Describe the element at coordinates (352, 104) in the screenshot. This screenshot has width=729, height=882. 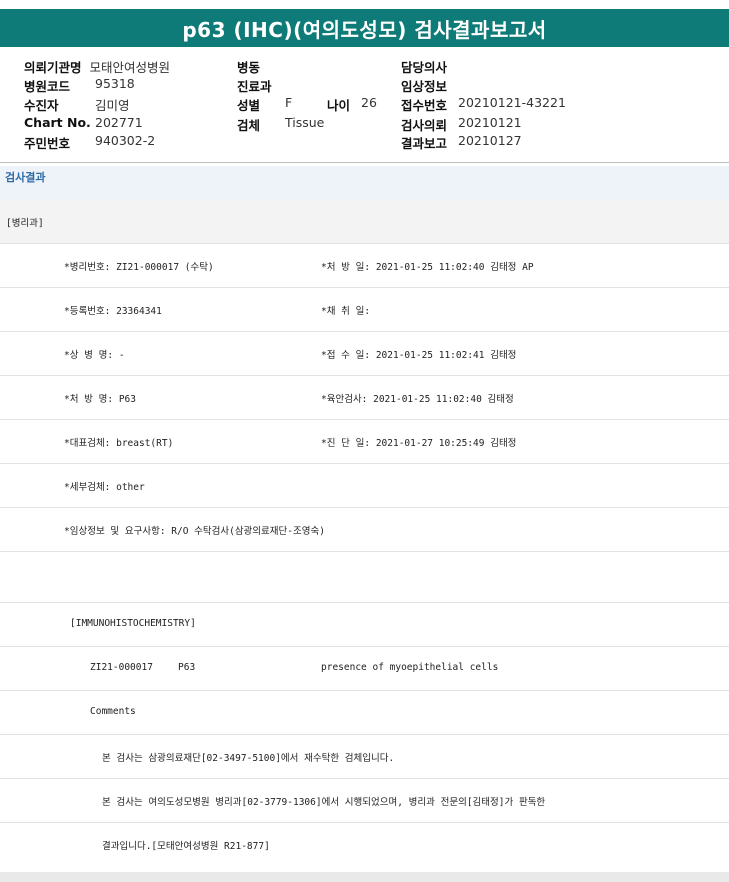
I see `age-field: 나이 26` at that location.